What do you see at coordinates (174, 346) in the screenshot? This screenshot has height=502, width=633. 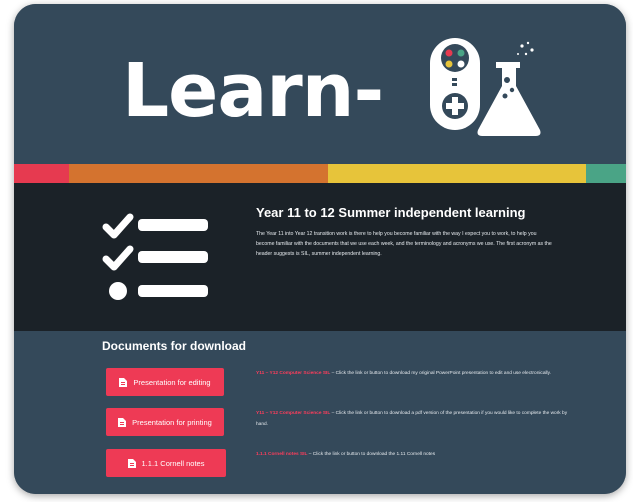 I see `documents-title: Documents for download` at bounding box center [174, 346].